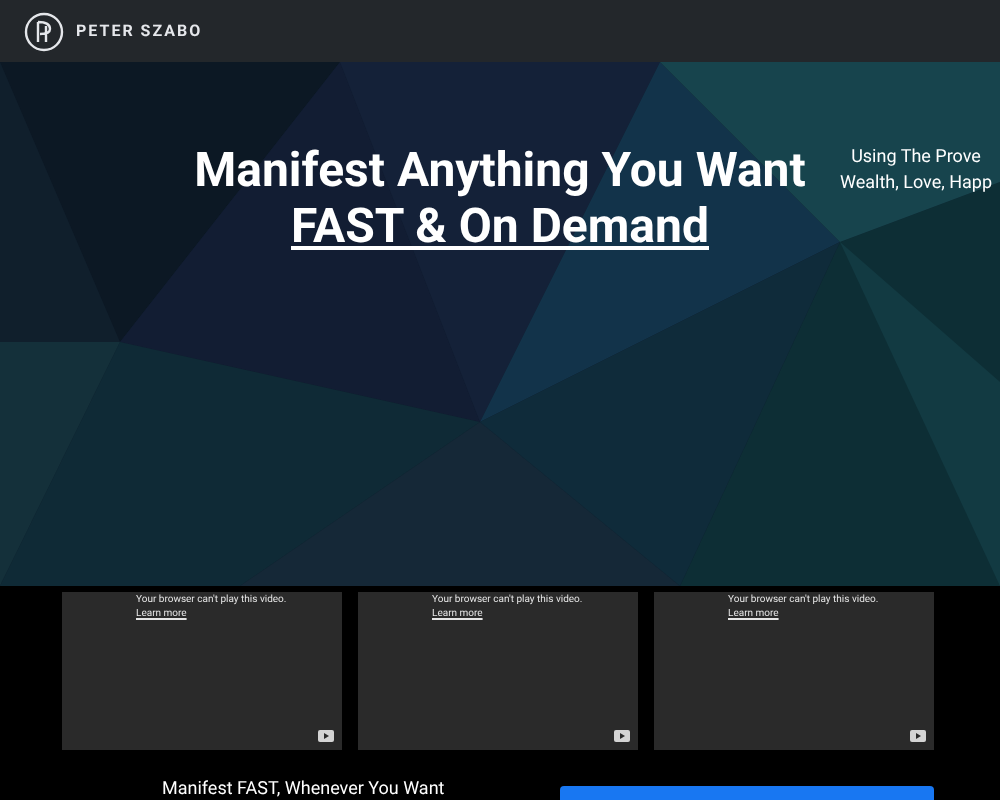 Image resolution: width=1000 pixels, height=800 pixels. Describe the element at coordinates (500, 170) in the screenshot. I see `hero-title: Manifest Anything You Want` at that location.